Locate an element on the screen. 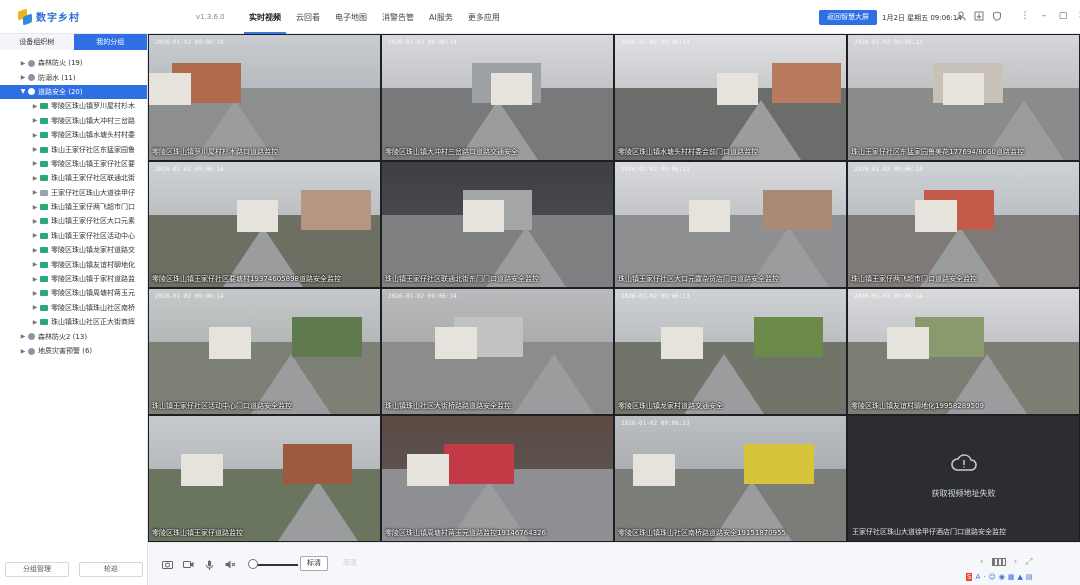 The width and height of the screenshot is (1080, 585). tree-camera-node: ▶ 珠山镇王家仔社区联通北街 is located at coordinates (73, 178).